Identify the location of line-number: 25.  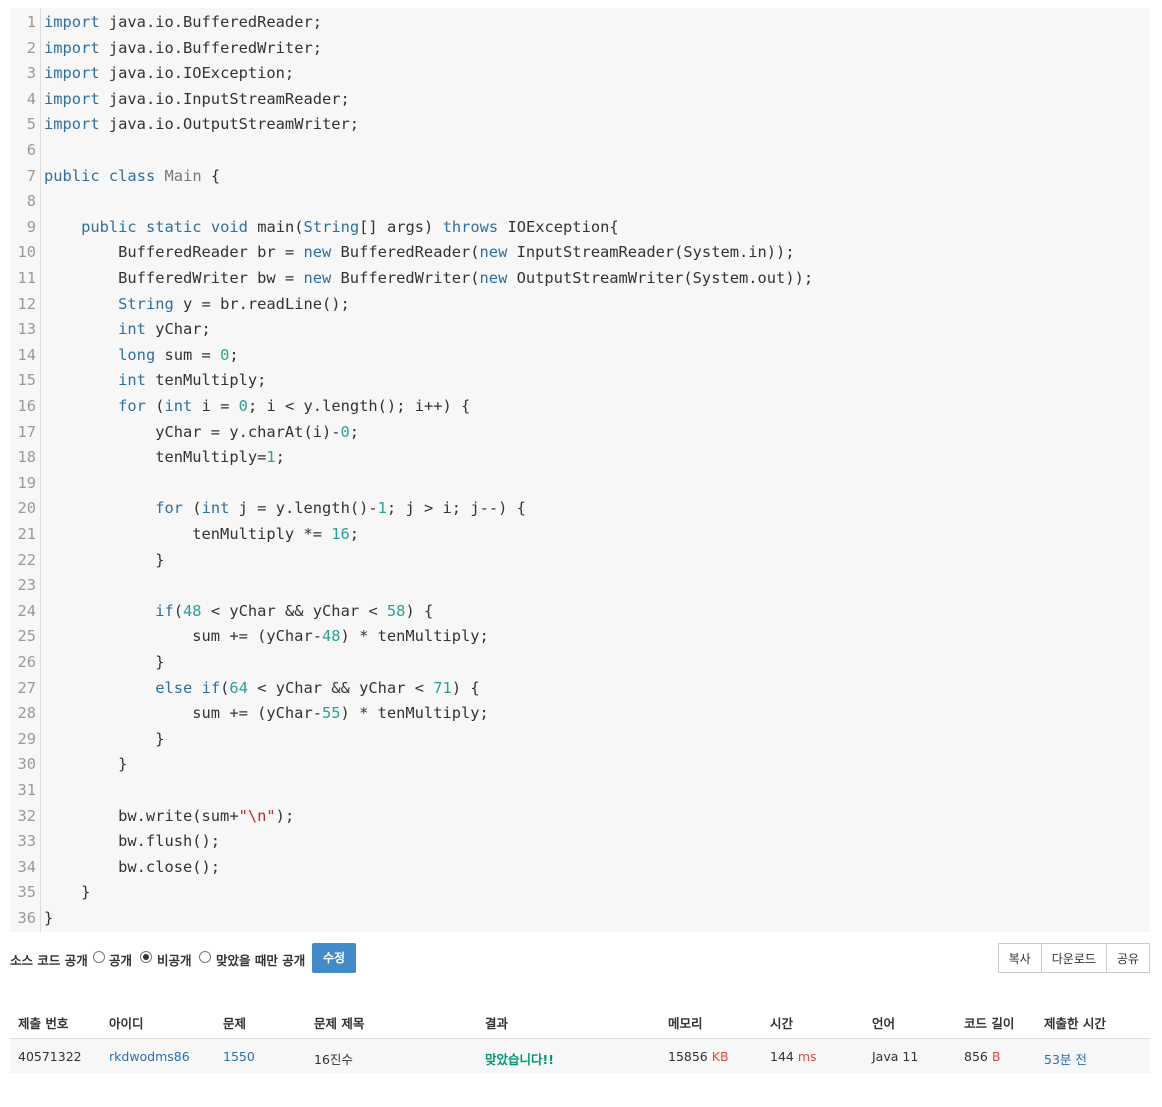
(26, 636).